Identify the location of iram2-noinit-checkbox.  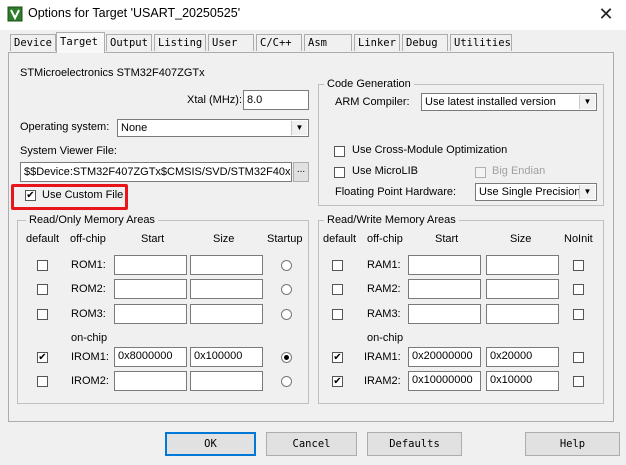
(578, 381).